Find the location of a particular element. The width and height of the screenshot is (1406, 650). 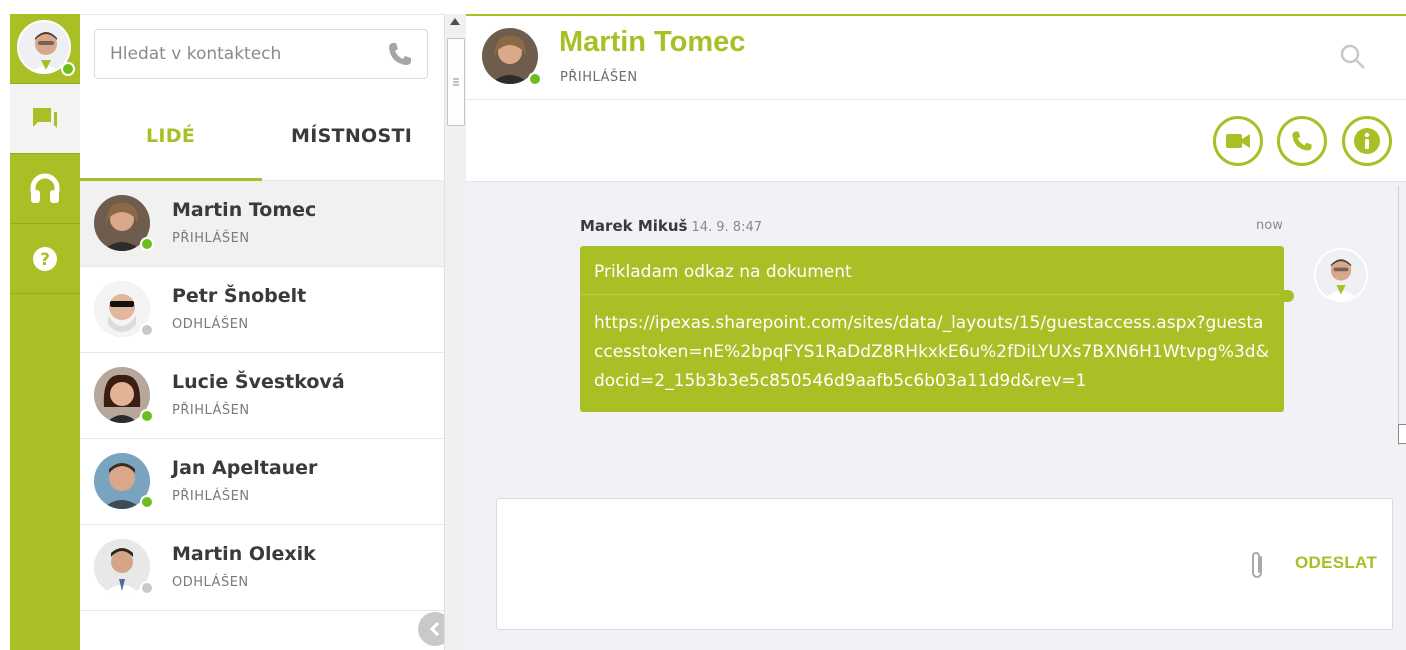

contact-item-lucie-svestkova: Lucie Švestková PŘIHLÁŠEN is located at coordinates (262, 396).